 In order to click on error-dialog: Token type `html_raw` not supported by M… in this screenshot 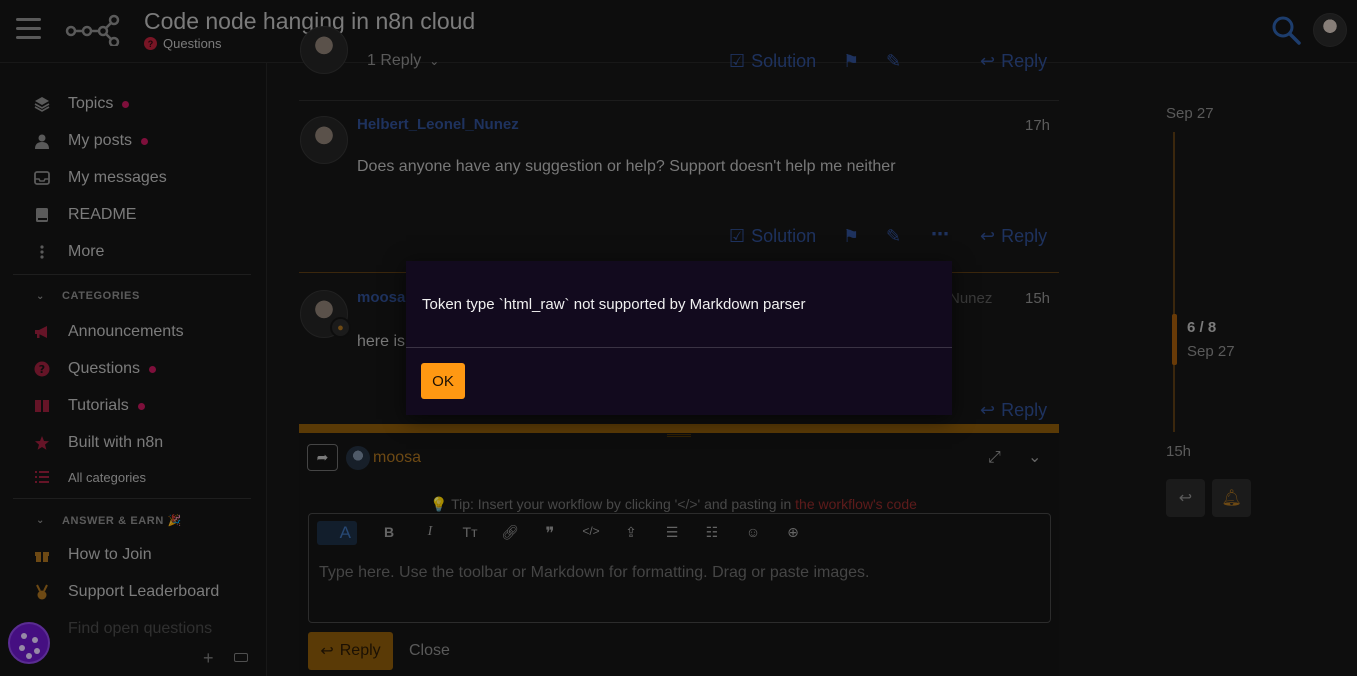, I will do `click(679, 338)`.